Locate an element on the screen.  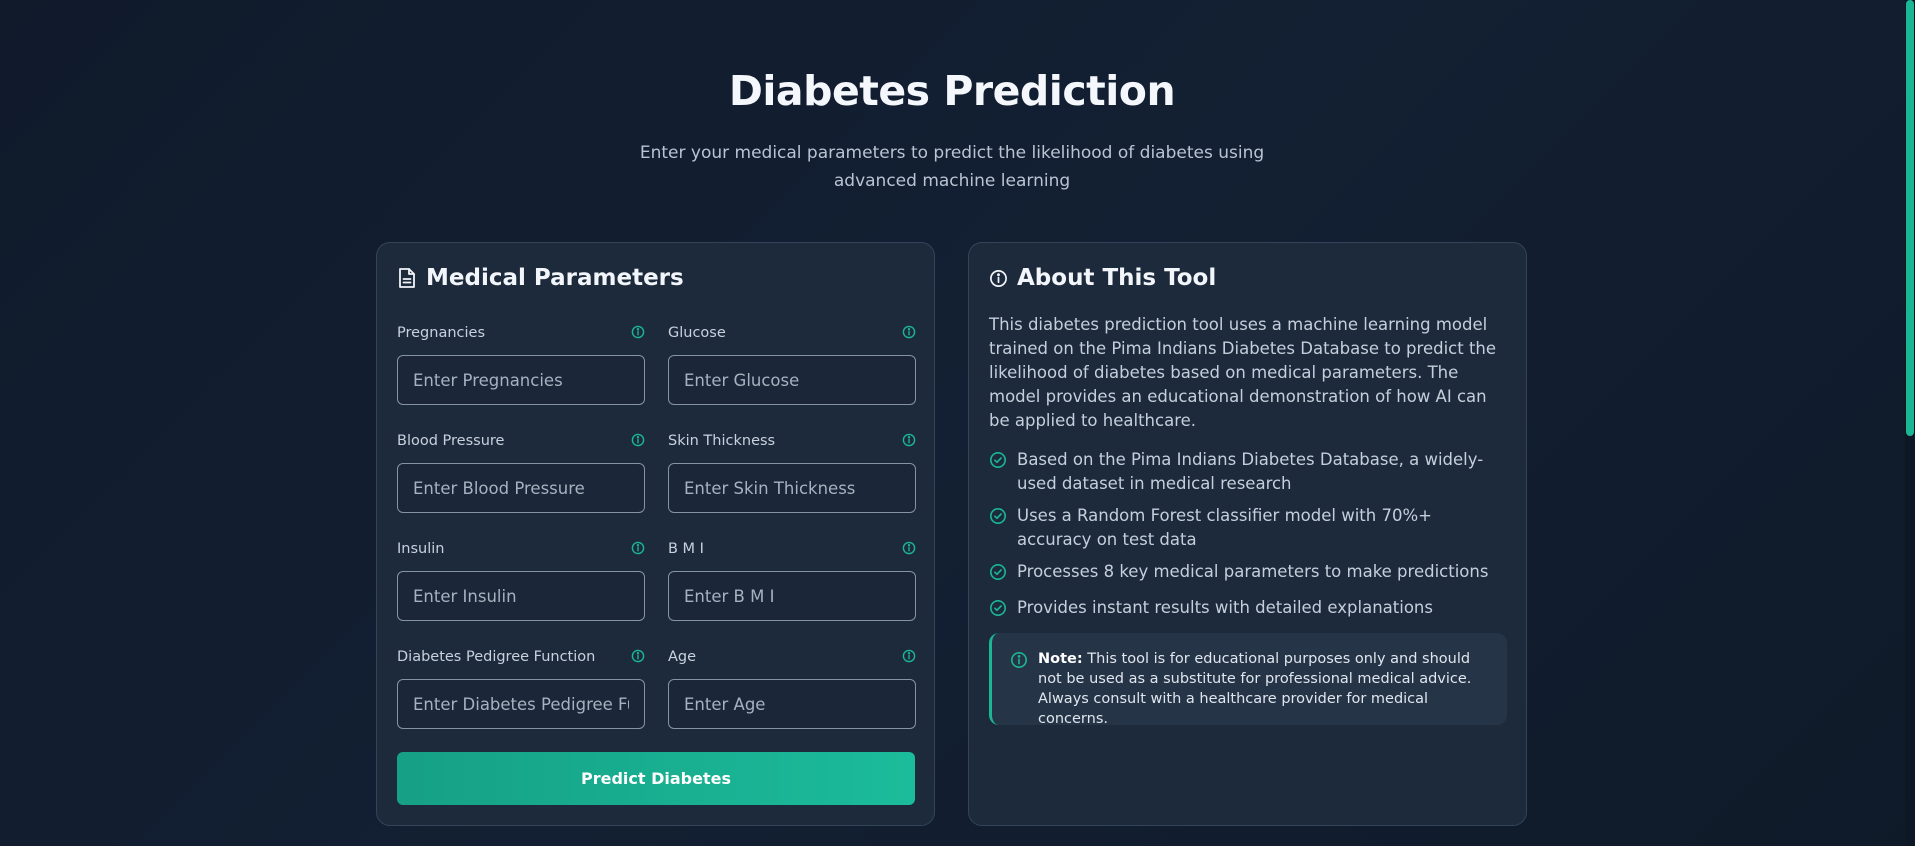
document-icon is located at coordinates (407, 278).